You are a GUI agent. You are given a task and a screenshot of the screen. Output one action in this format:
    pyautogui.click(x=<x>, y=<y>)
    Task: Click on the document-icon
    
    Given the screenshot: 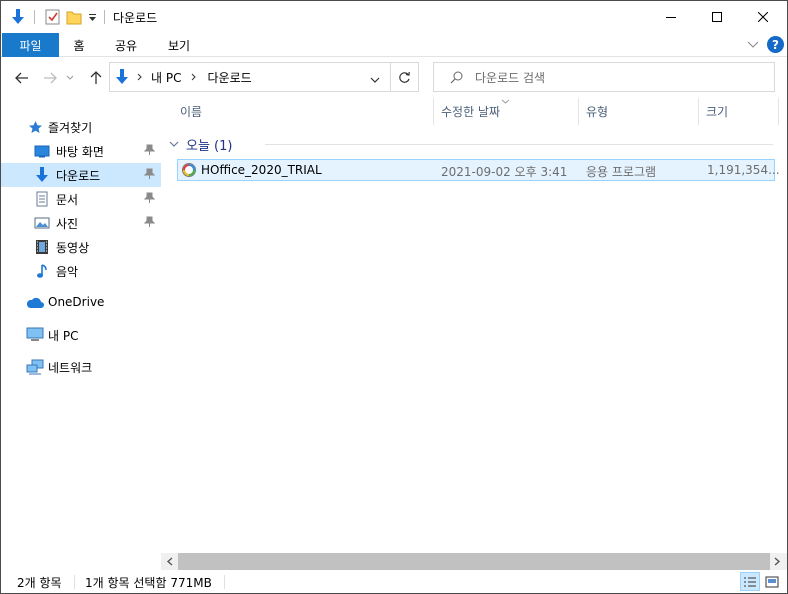 What is the action you would take?
    pyautogui.click(x=42, y=199)
    